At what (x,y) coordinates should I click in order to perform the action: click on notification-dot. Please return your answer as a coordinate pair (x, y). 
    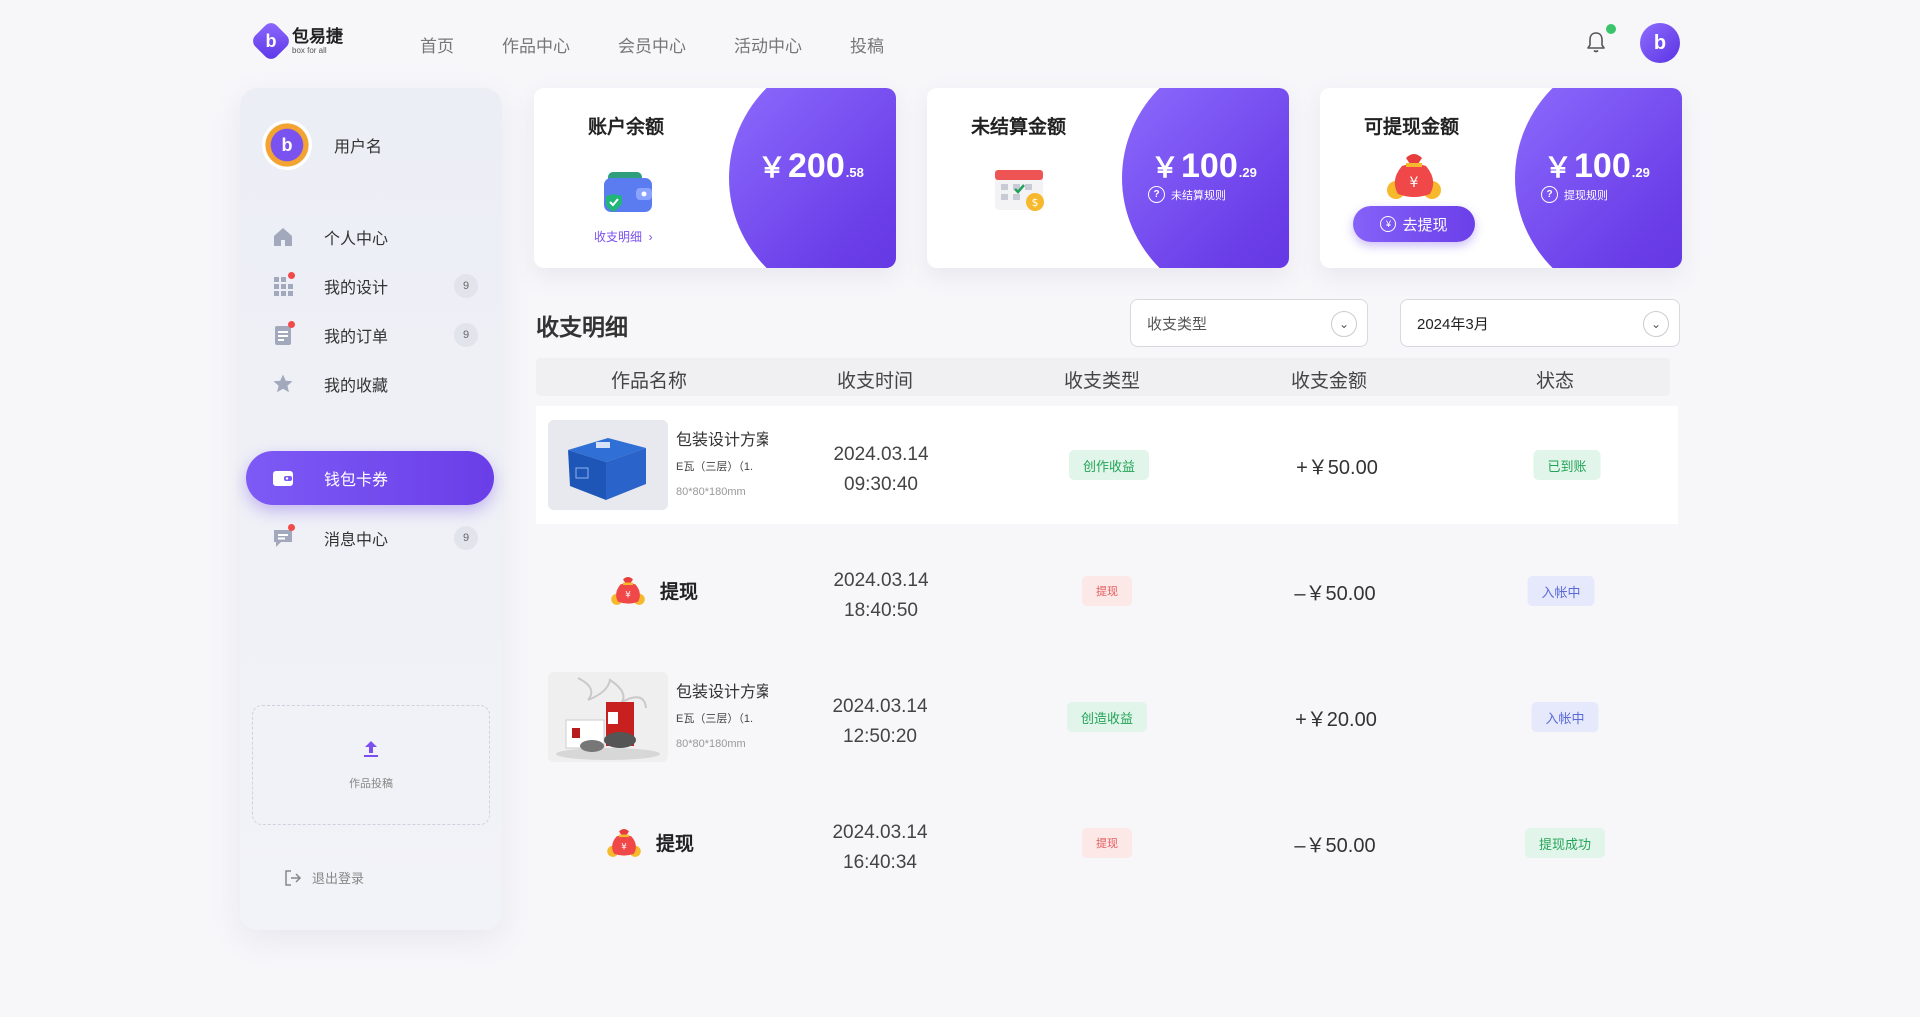
    Looking at the image, I should click on (1611, 29).